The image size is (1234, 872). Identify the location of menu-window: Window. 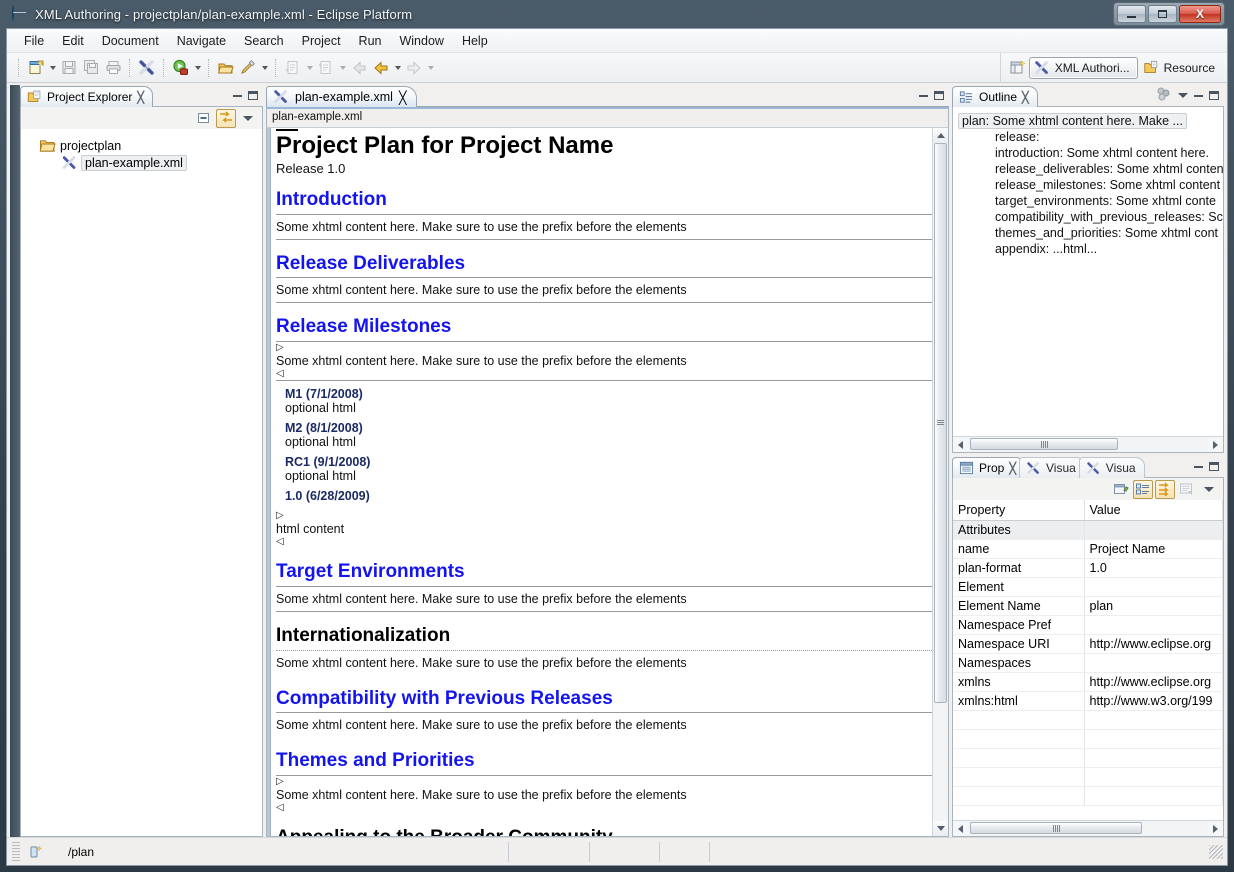
(421, 41).